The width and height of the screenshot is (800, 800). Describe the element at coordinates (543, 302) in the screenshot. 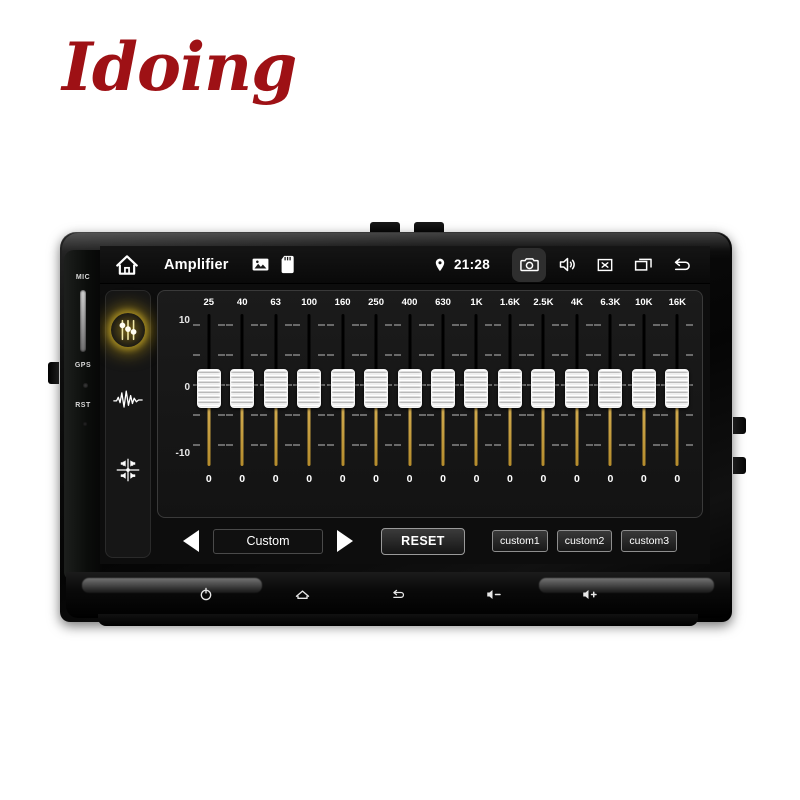

I see `eq-band-frequency-label: 2.5K` at that location.